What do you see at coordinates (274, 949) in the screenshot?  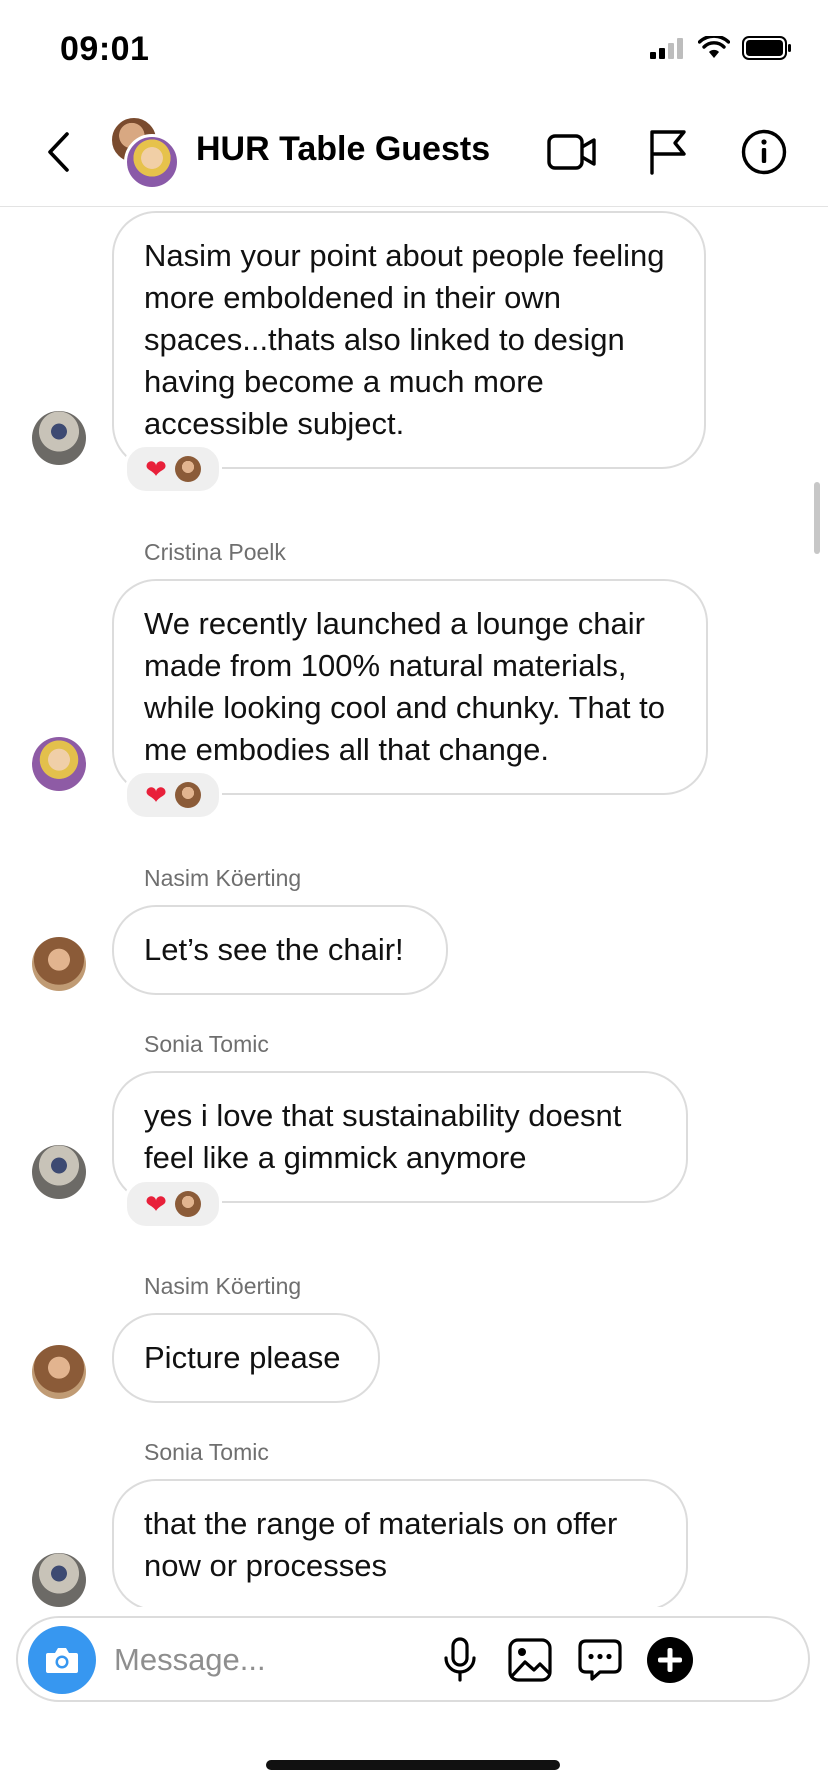 I see `message-text: Let’s see the chair!` at bounding box center [274, 949].